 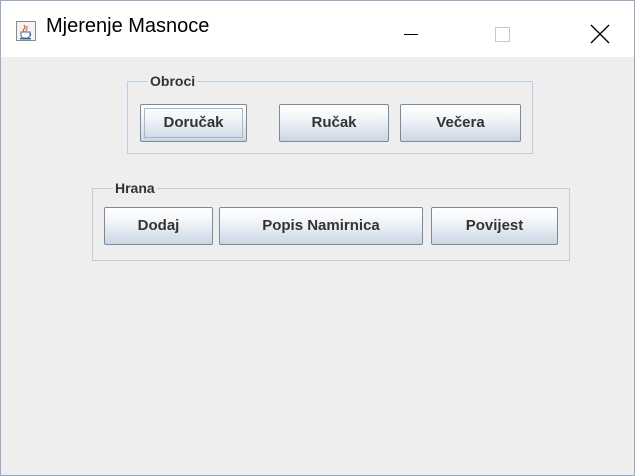 I want to click on rucak-button: Ručak, so click(x=334, y=123).